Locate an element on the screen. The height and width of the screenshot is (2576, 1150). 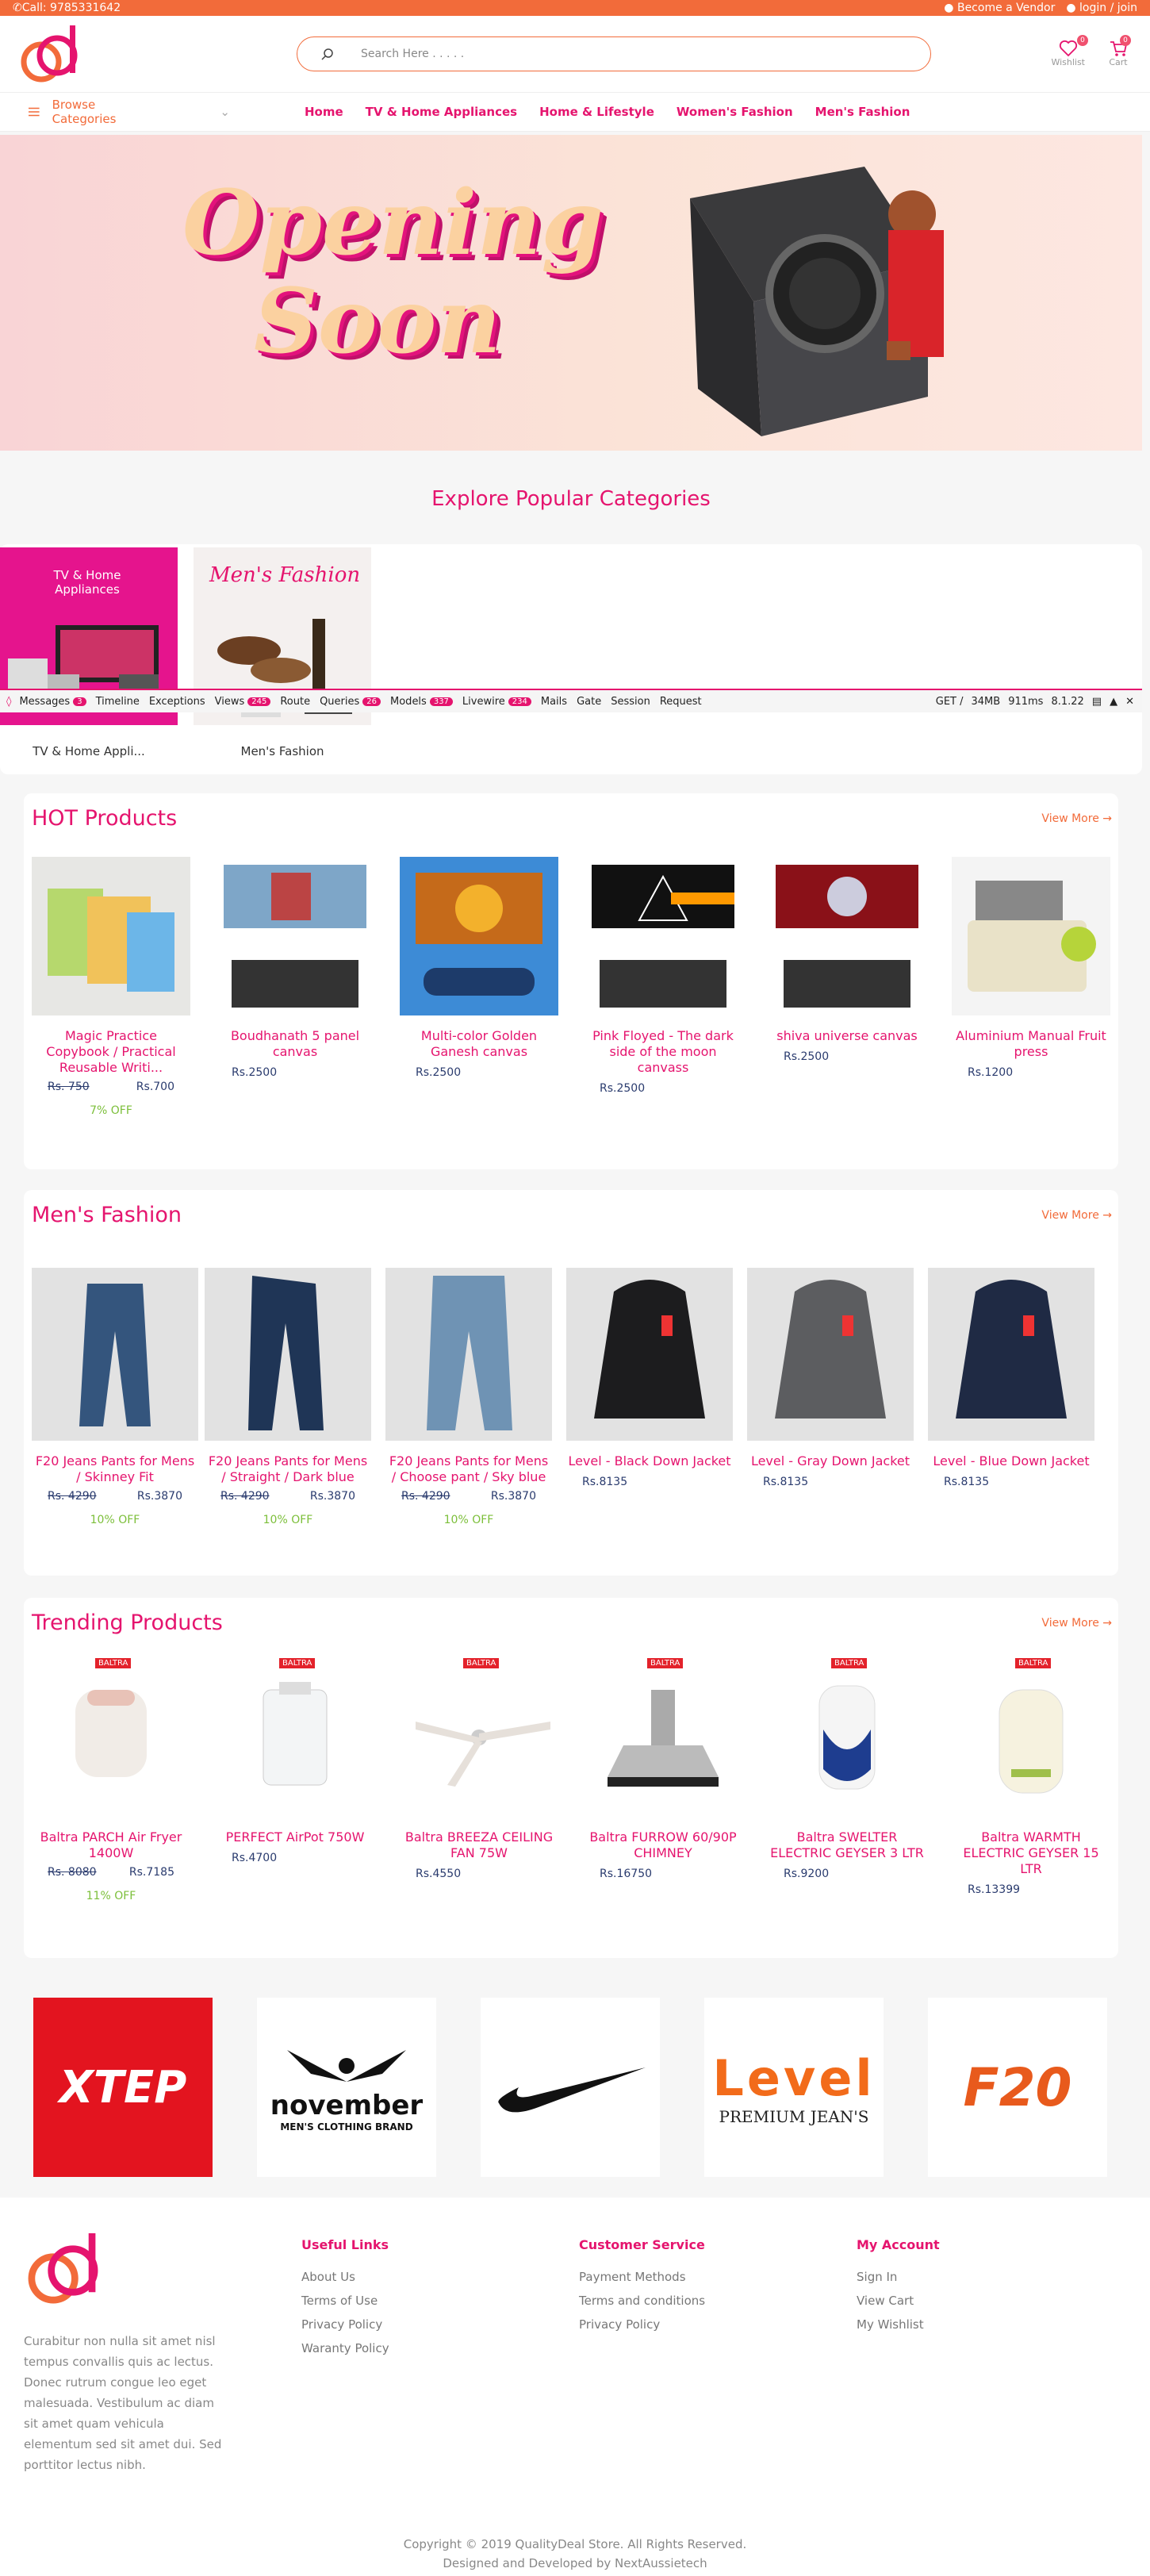
debug-tab-request: Request is located at coordinates (681, 702).